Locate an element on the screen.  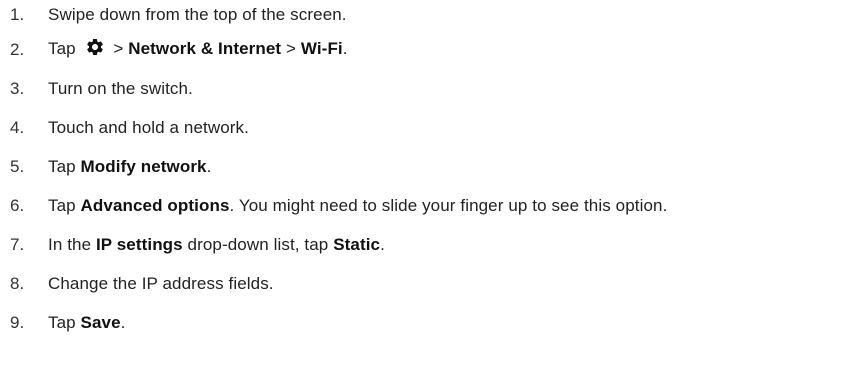
step-number: 4. is located at coordinates (17, 127).